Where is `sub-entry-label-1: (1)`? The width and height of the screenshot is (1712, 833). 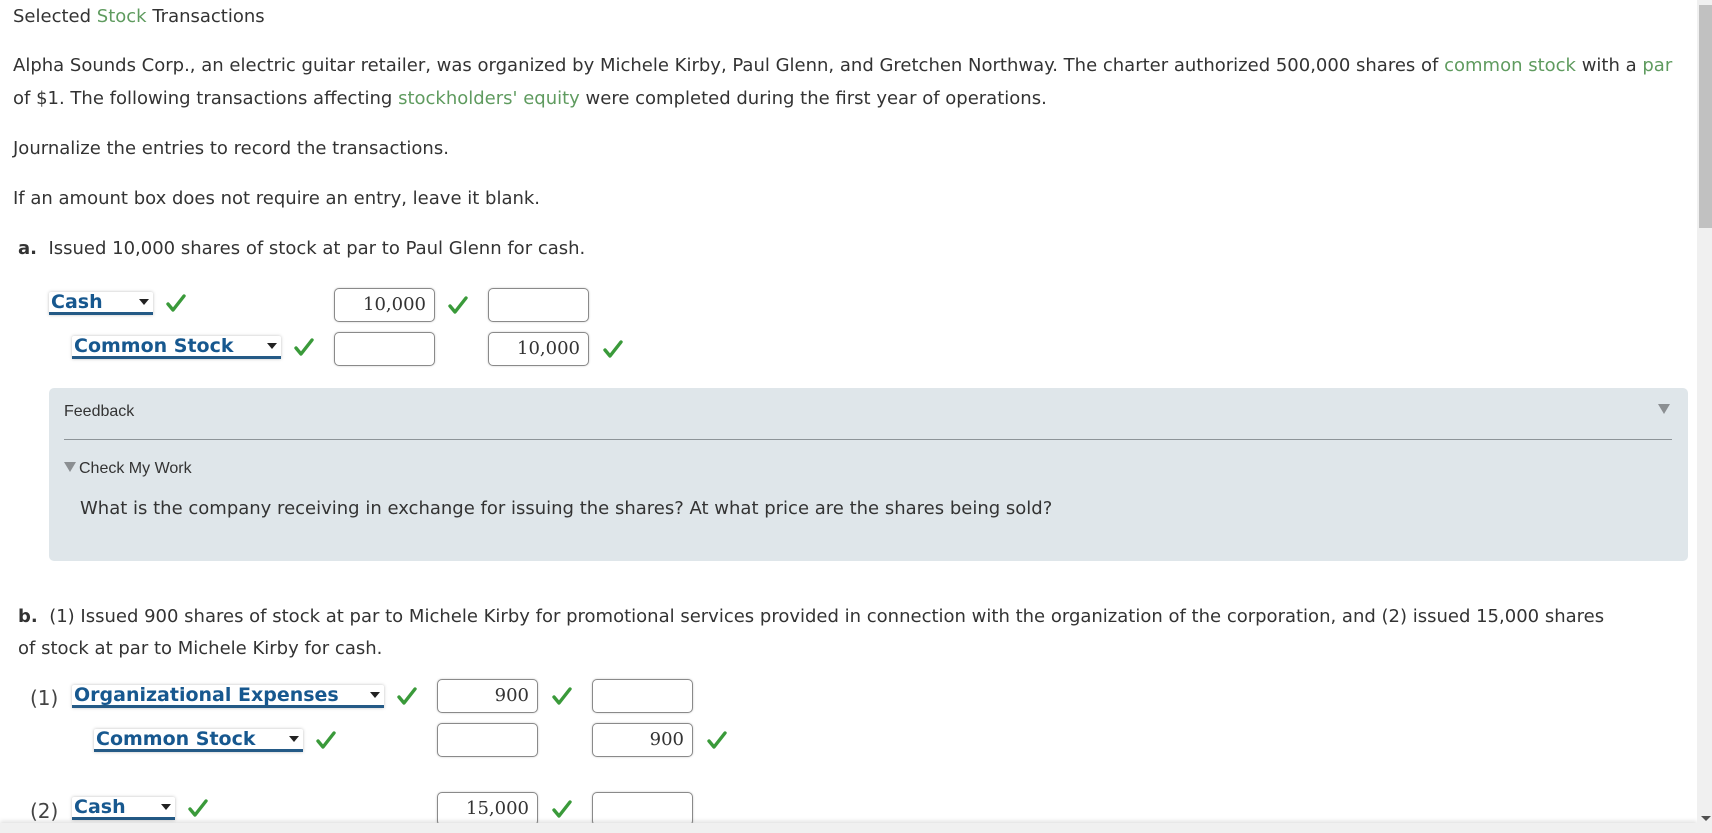 sub-entry-label-1: (1) is located at coordinates (44, 698).